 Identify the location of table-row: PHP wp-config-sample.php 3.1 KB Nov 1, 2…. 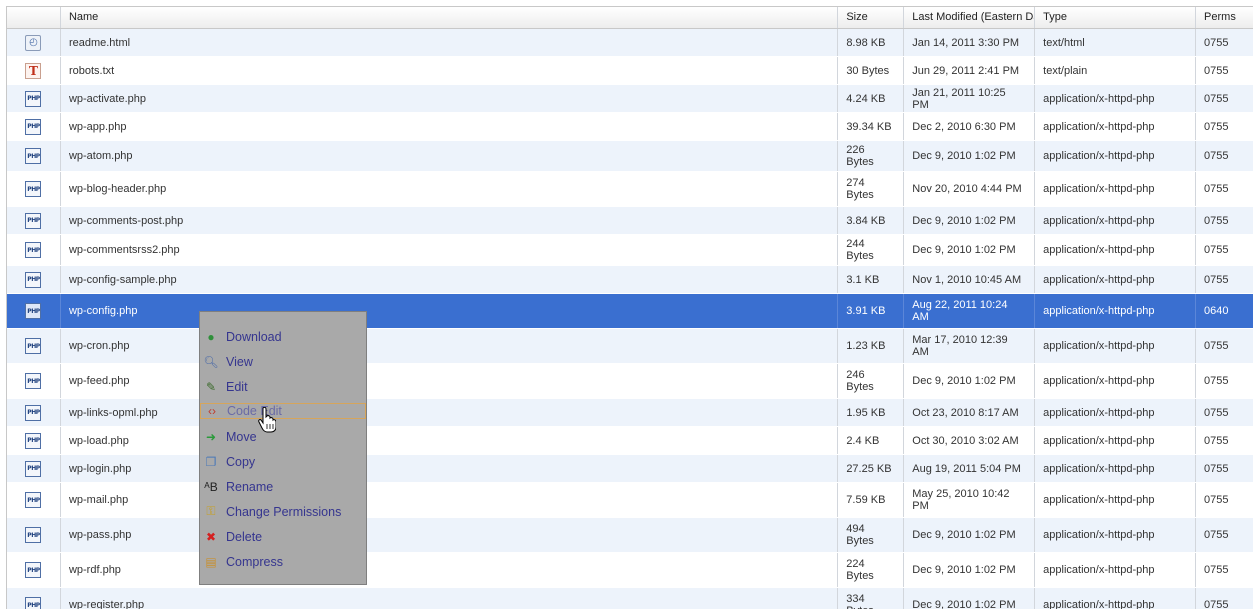
(630, 280).